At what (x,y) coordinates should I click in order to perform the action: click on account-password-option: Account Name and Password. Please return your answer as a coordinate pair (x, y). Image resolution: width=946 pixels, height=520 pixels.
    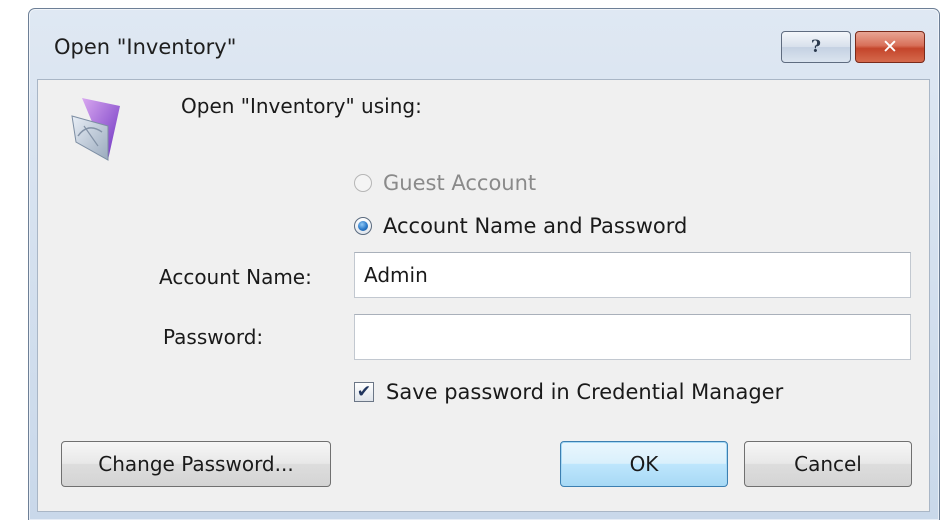
    Looking at the image, I should click on (520, 226).